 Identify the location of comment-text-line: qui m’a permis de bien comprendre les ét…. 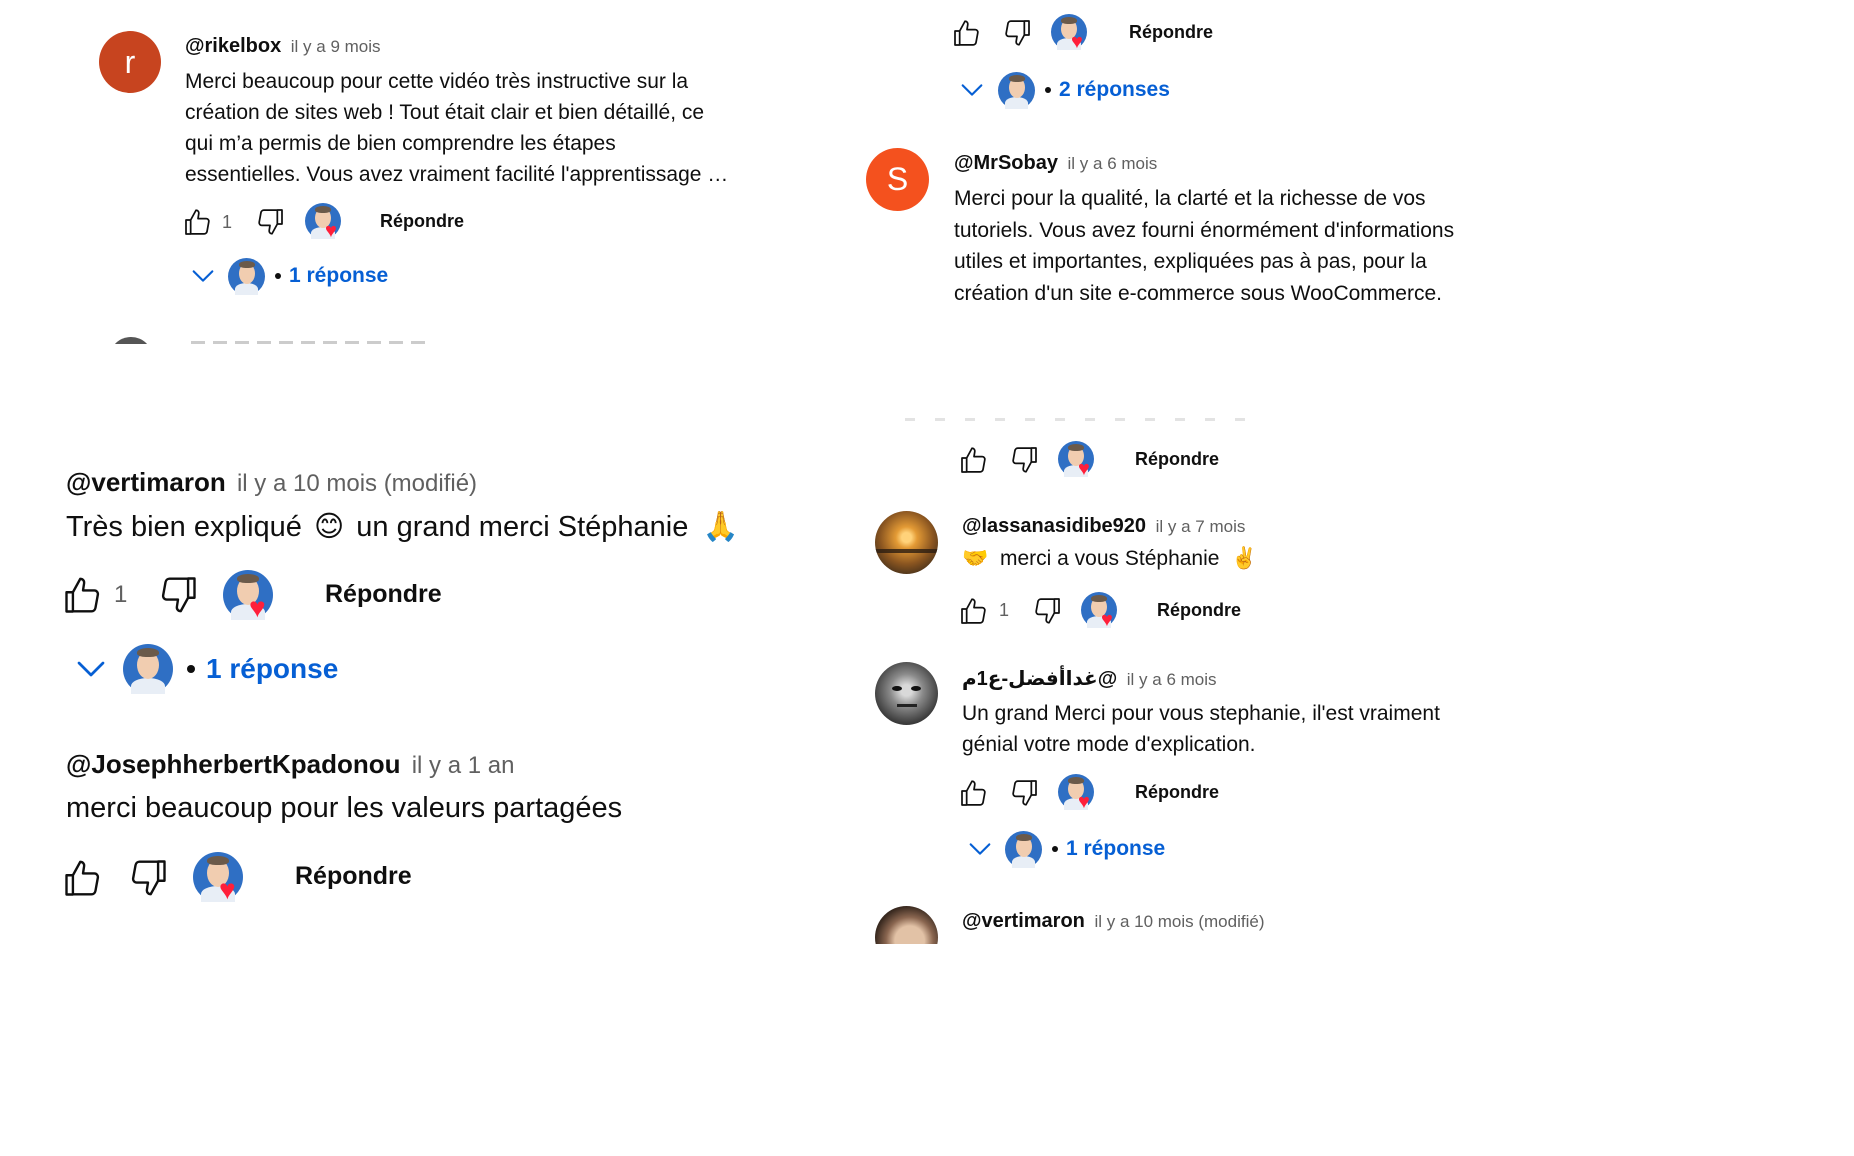
(400, 143).